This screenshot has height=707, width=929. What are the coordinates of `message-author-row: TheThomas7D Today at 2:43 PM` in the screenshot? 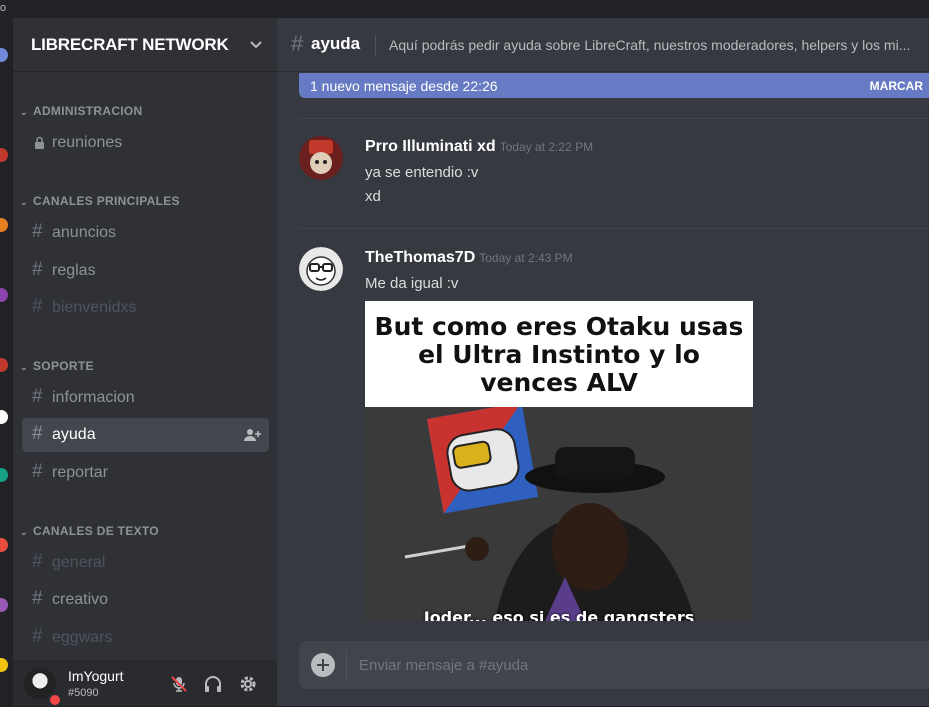 It's located at (469, 258).